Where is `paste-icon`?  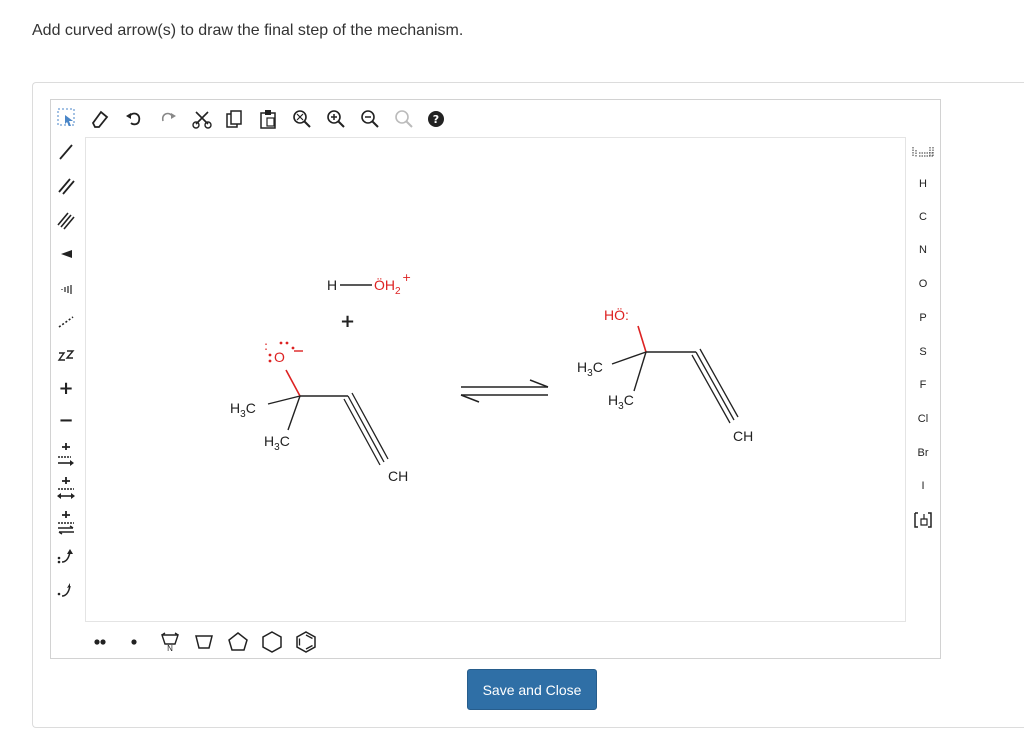 paste-icon is located at coordinates (268, 119).